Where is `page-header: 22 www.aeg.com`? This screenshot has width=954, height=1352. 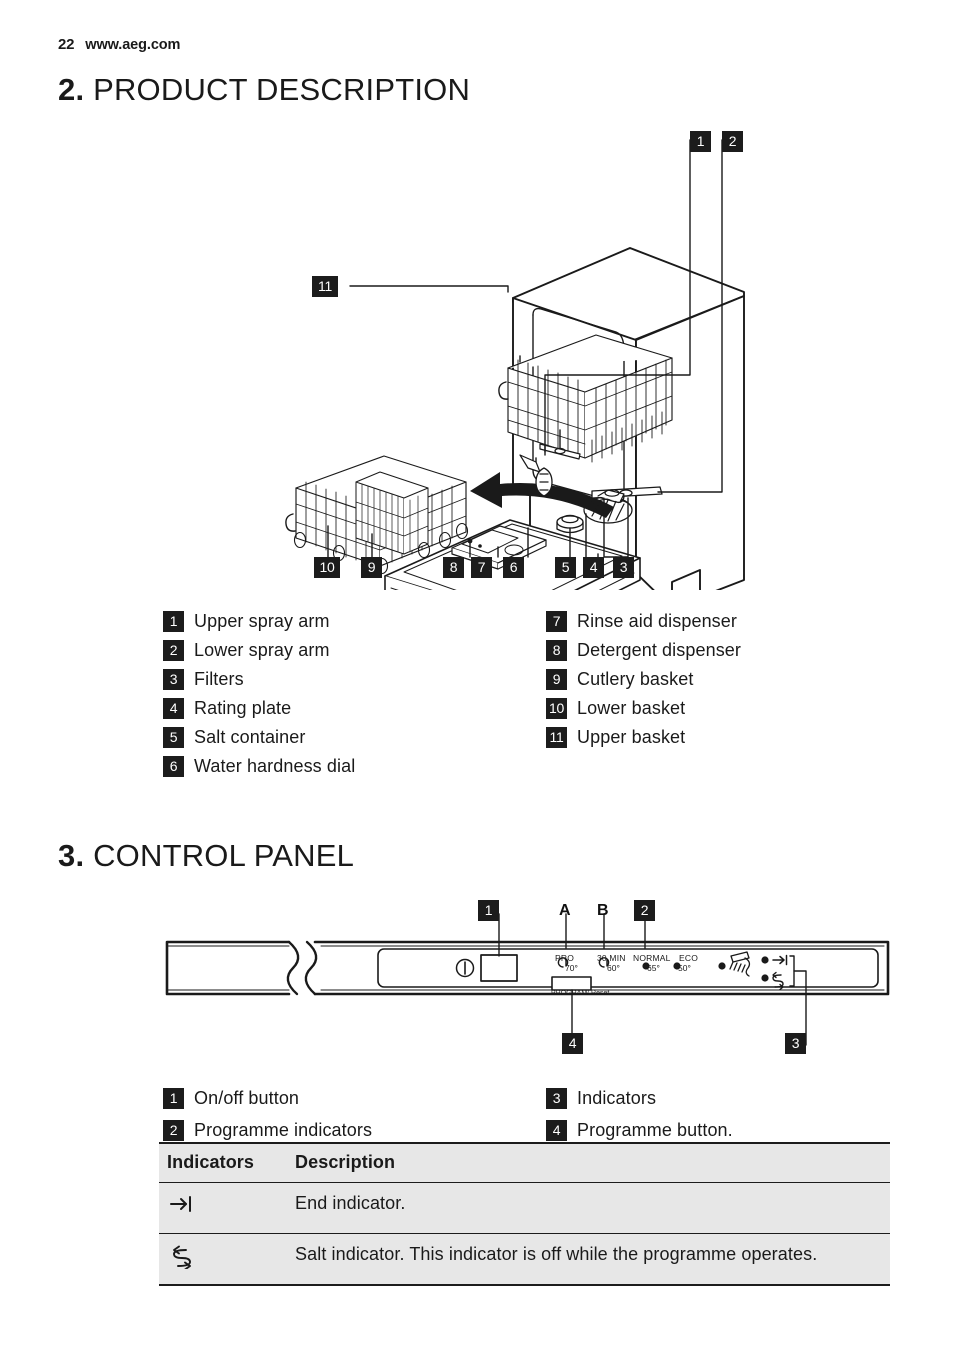 page-header: 22 www.aeg.com is located at coordinates (119, 44).